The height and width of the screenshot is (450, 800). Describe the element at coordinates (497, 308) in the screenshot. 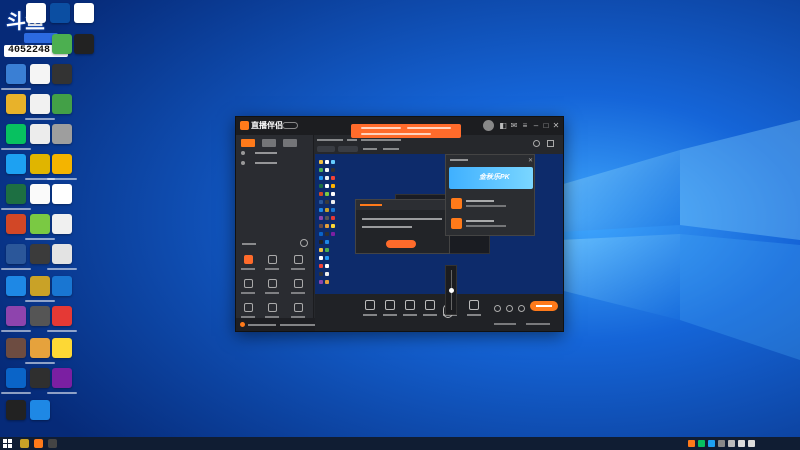

I see `record-icon` at that location.